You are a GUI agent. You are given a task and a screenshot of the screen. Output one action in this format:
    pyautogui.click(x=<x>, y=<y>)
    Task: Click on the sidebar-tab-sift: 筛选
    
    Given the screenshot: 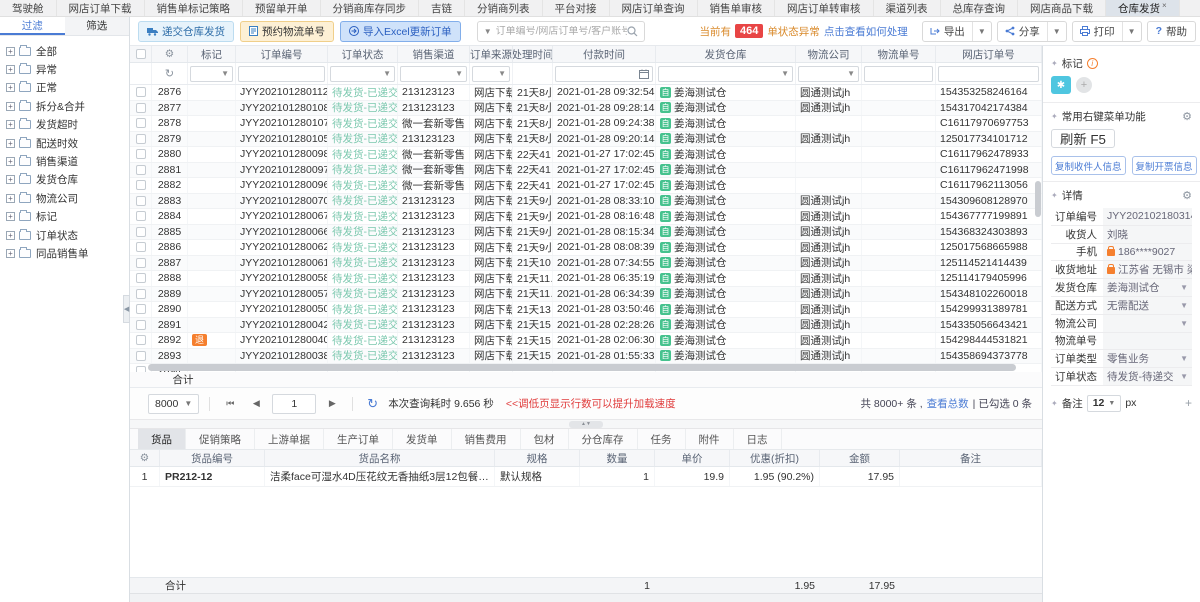 What is the action you would take?
    pyautogui.click(x=96, y=26)
    